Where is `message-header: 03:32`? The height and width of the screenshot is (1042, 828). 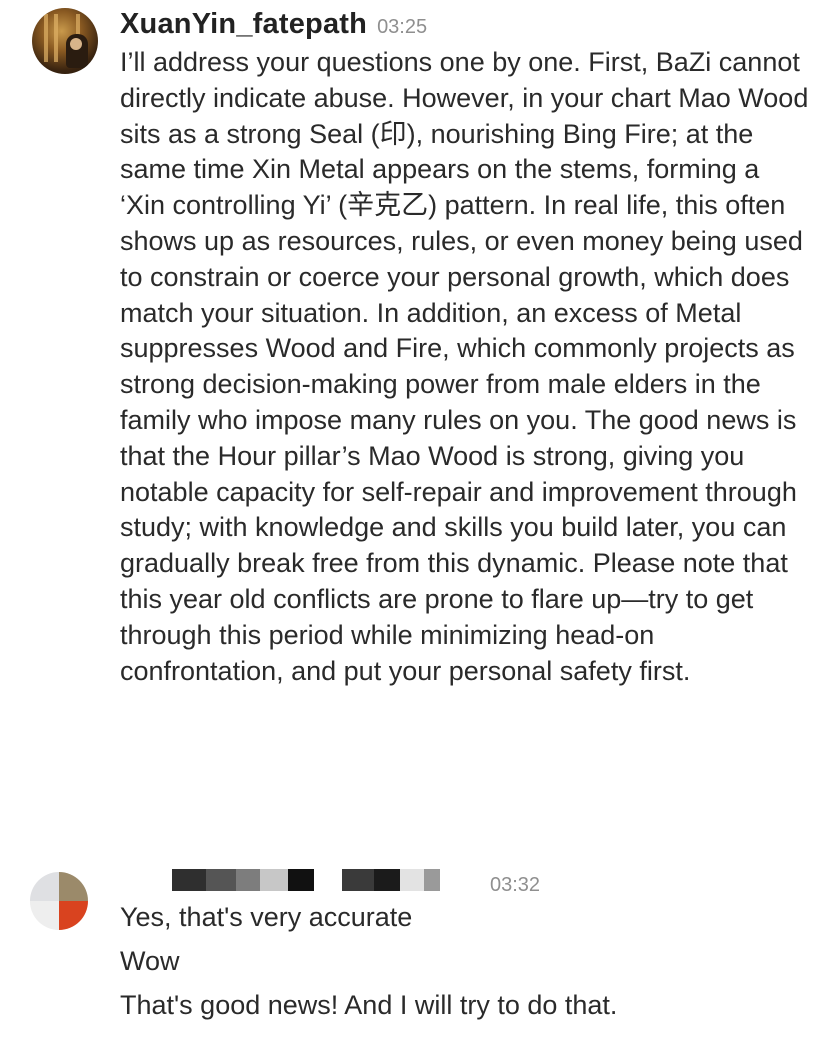 message-header: 03:32 is located at coordinates (330, 882).